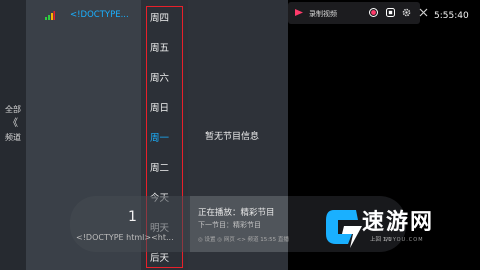  Describe the element at coordinates (404, 240) in the screenshot. I see `watermark-subtext: SUYOU.COM` at that location.